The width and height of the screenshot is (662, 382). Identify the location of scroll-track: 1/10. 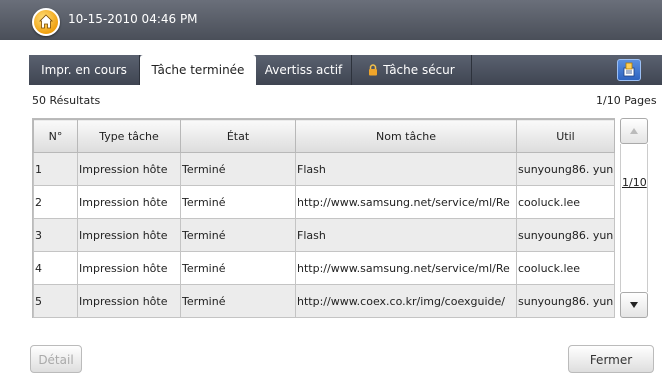
(634, 218).